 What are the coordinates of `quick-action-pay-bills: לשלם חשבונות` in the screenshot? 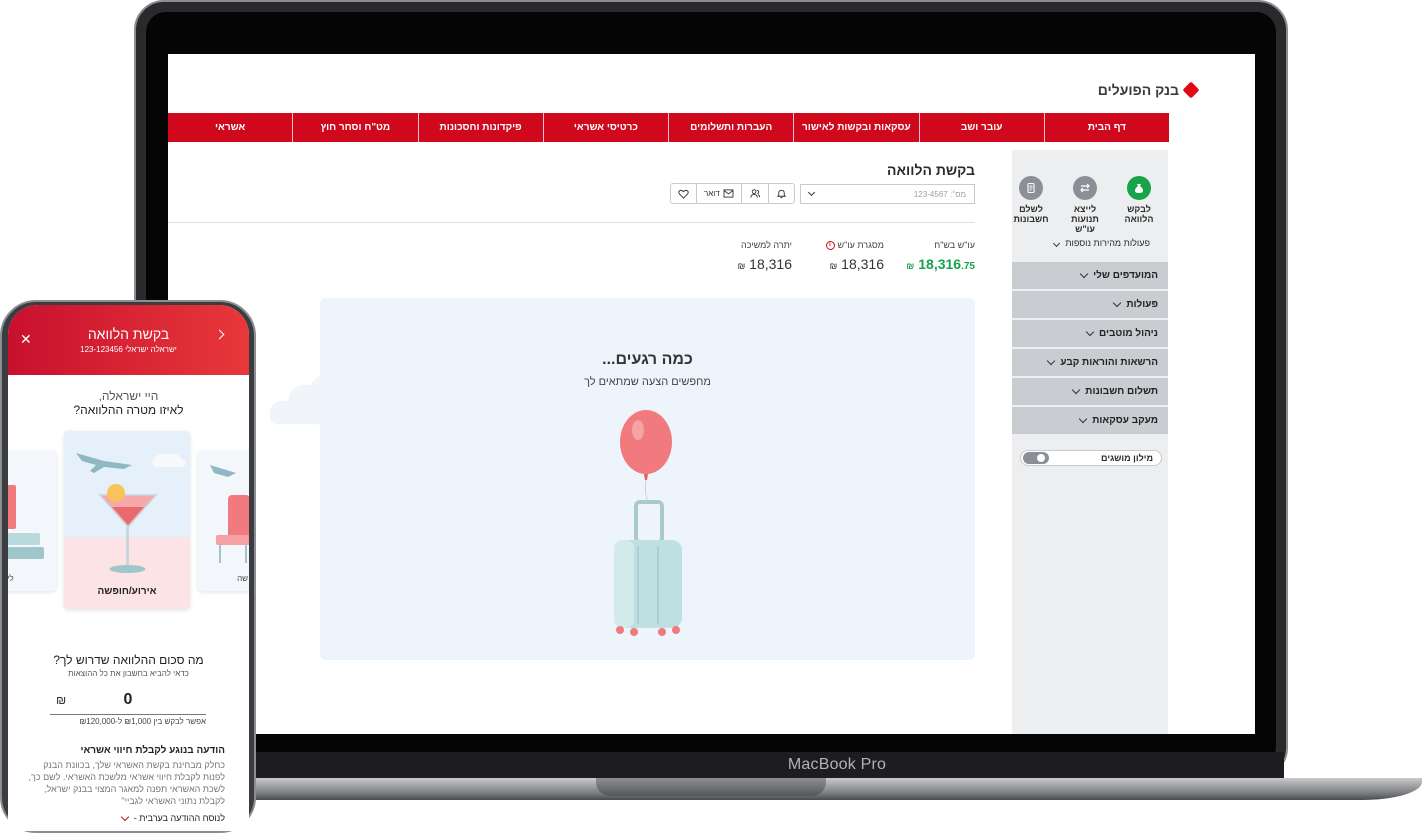 It's located at (1031, 205).